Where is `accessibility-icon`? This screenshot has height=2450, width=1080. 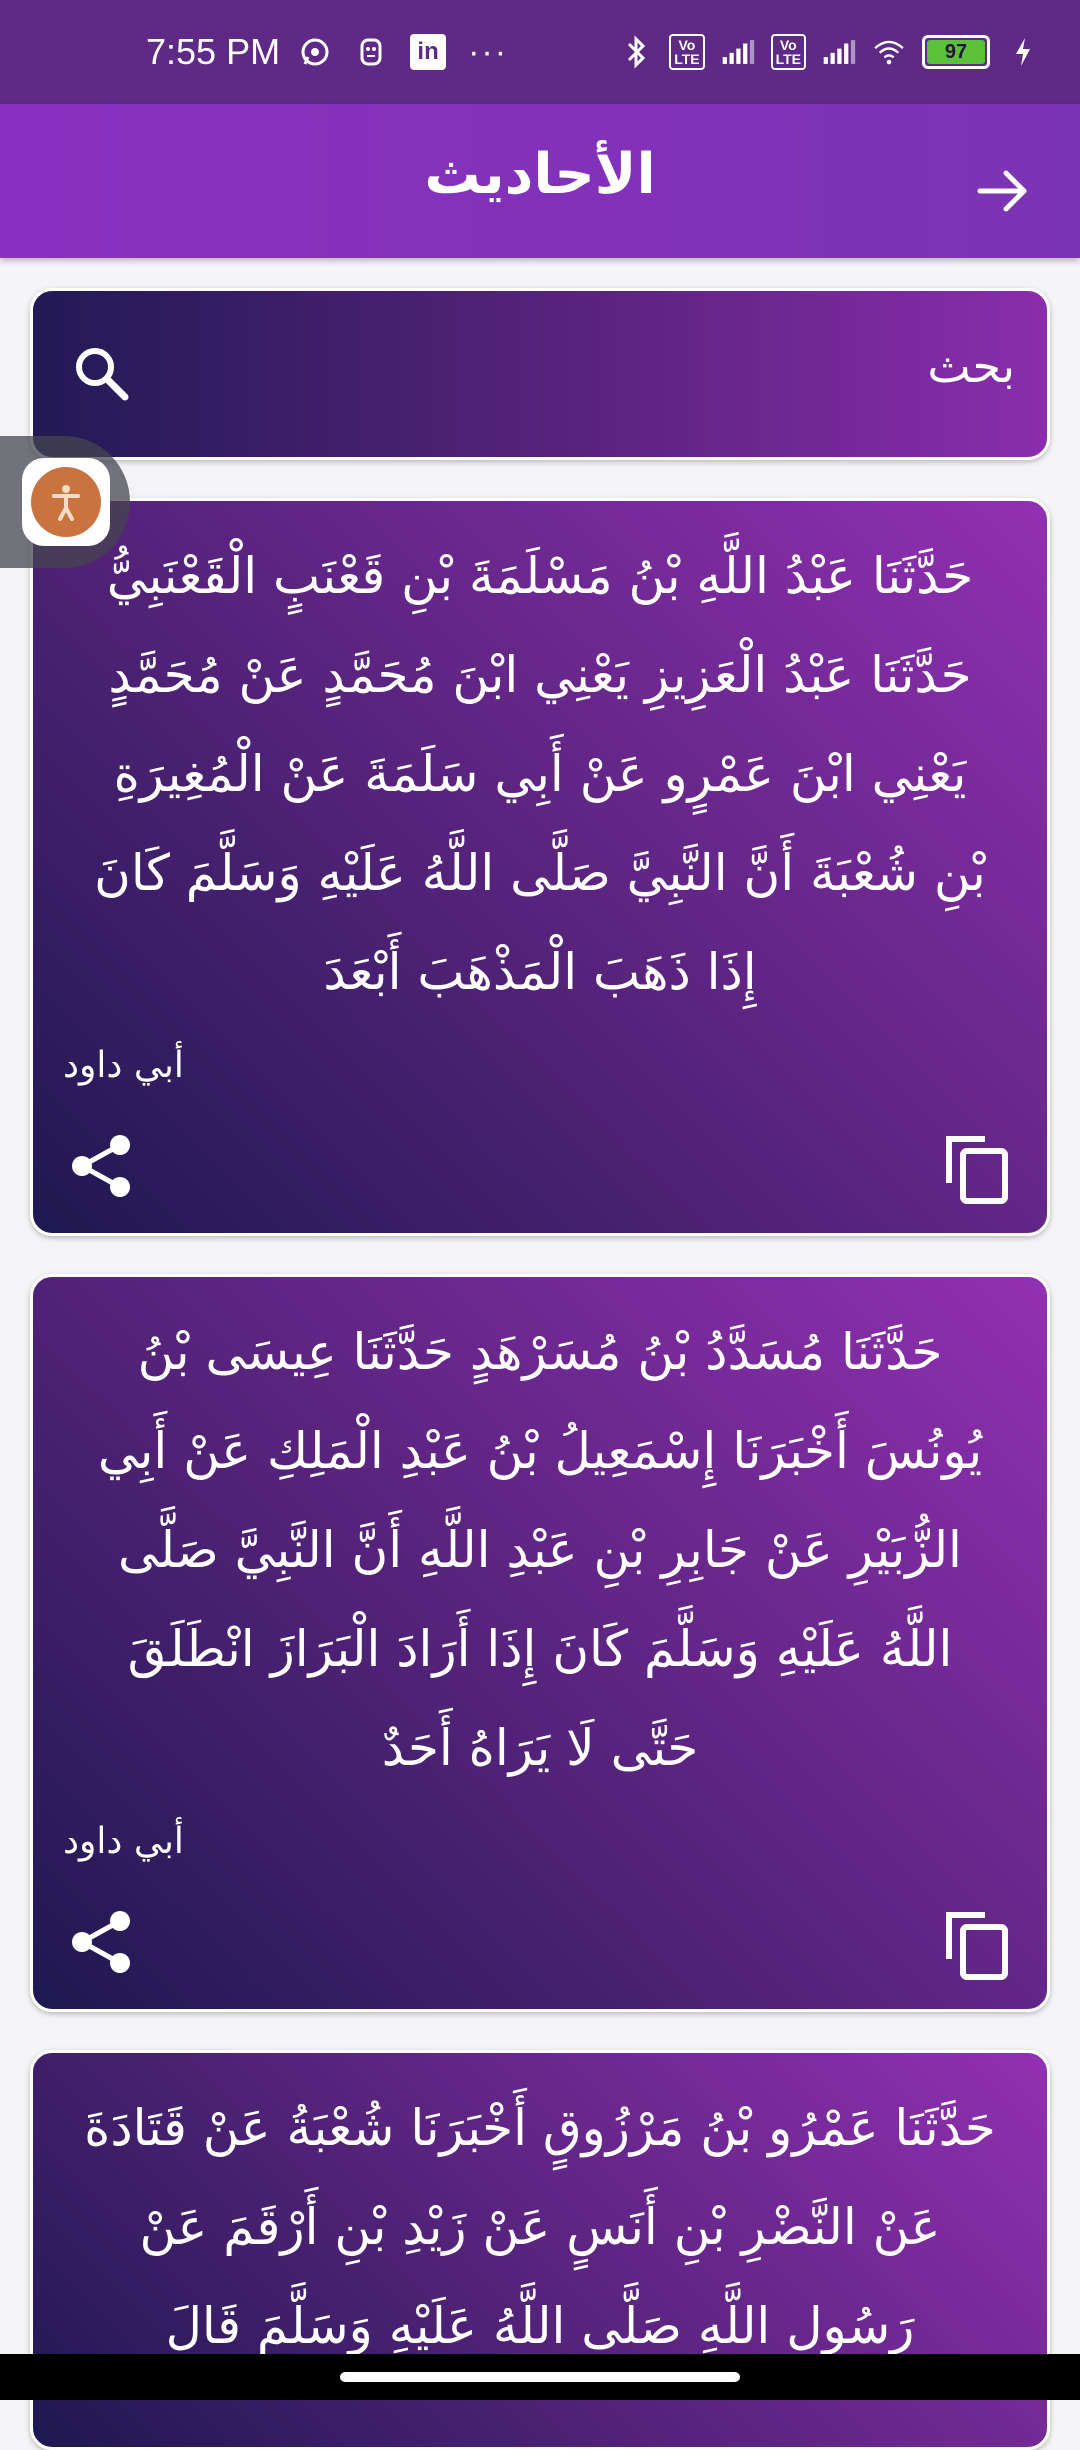
accessibility-icon is located at coordinates (66, 502).